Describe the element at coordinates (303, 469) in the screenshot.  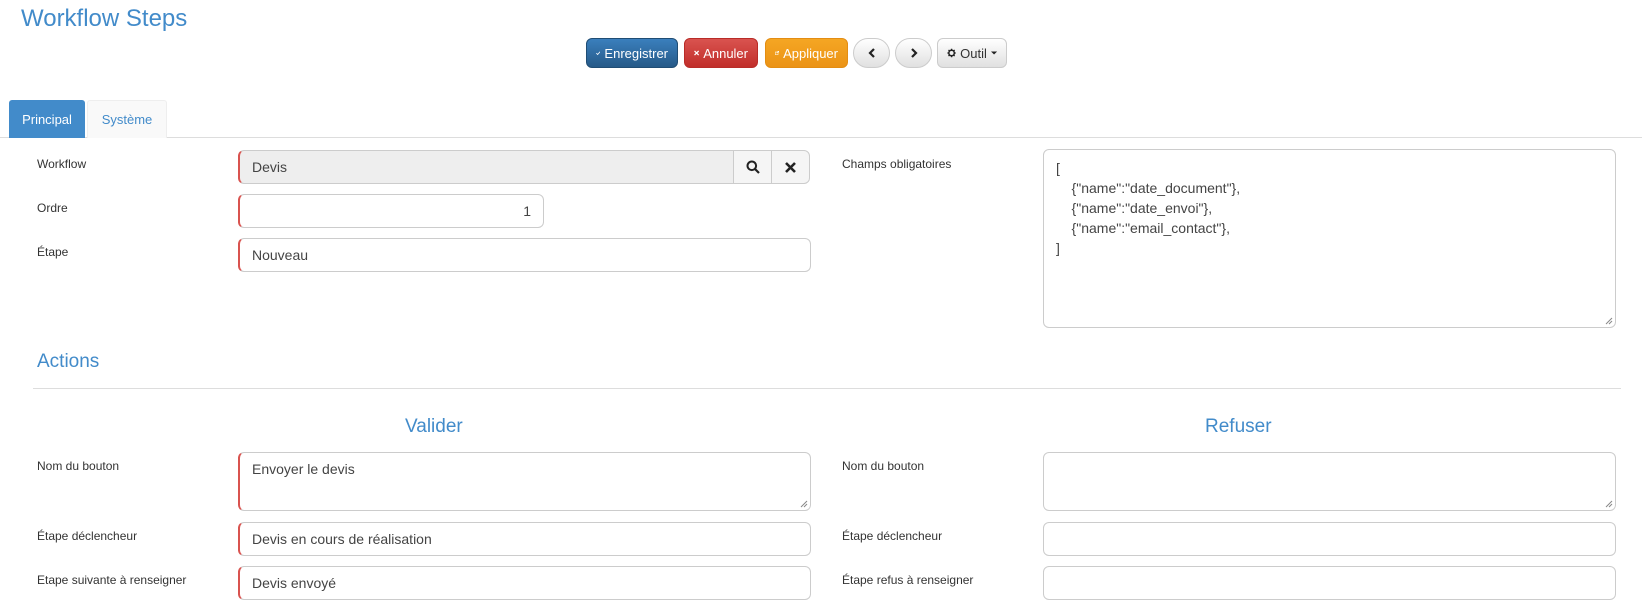
I see `valider-nom-bouton-value: Envoyer le devis` at that location.